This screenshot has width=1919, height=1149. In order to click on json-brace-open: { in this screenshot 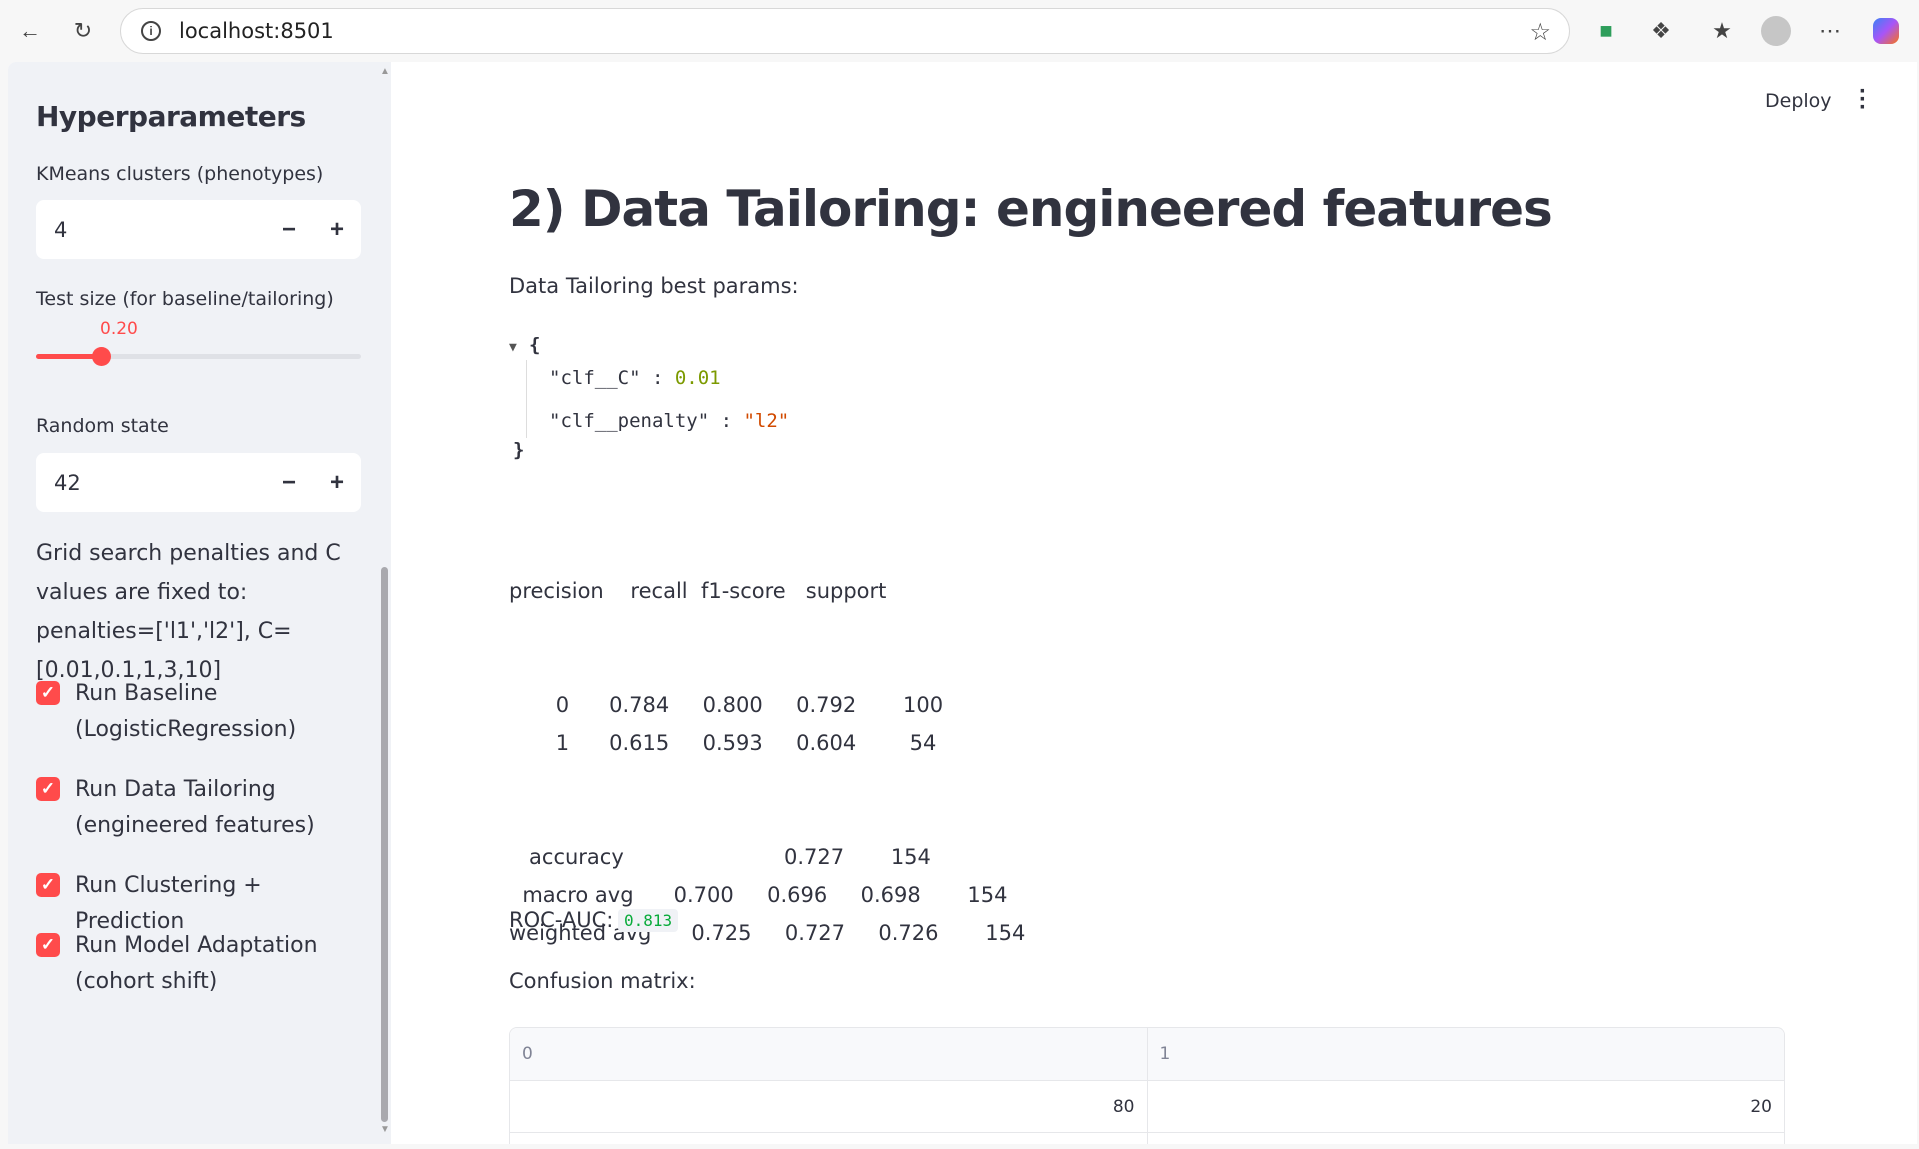, I will do `click(535, 345)`.